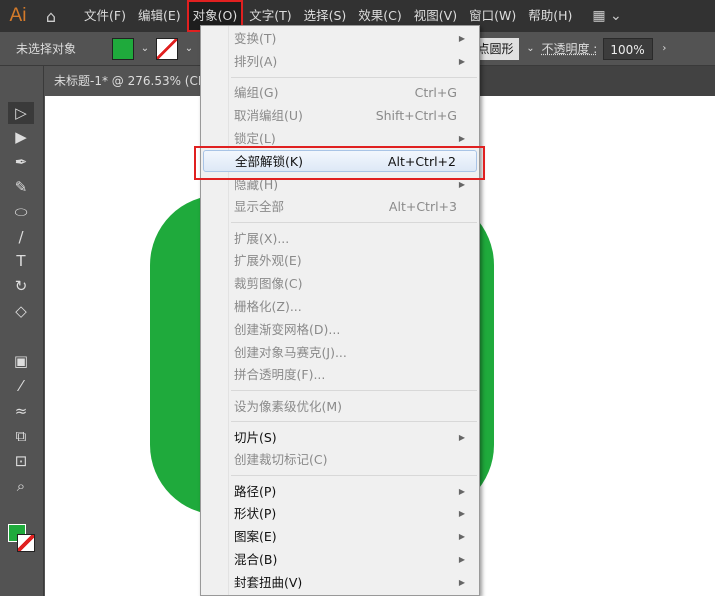 Image resolution: width=715 pixels, height=596 pixels. Describe the element at coordinates (340, 116) in the screenshot. I see `menu-item: 取消编组(U) Shift+Ctrl+G` at that location.